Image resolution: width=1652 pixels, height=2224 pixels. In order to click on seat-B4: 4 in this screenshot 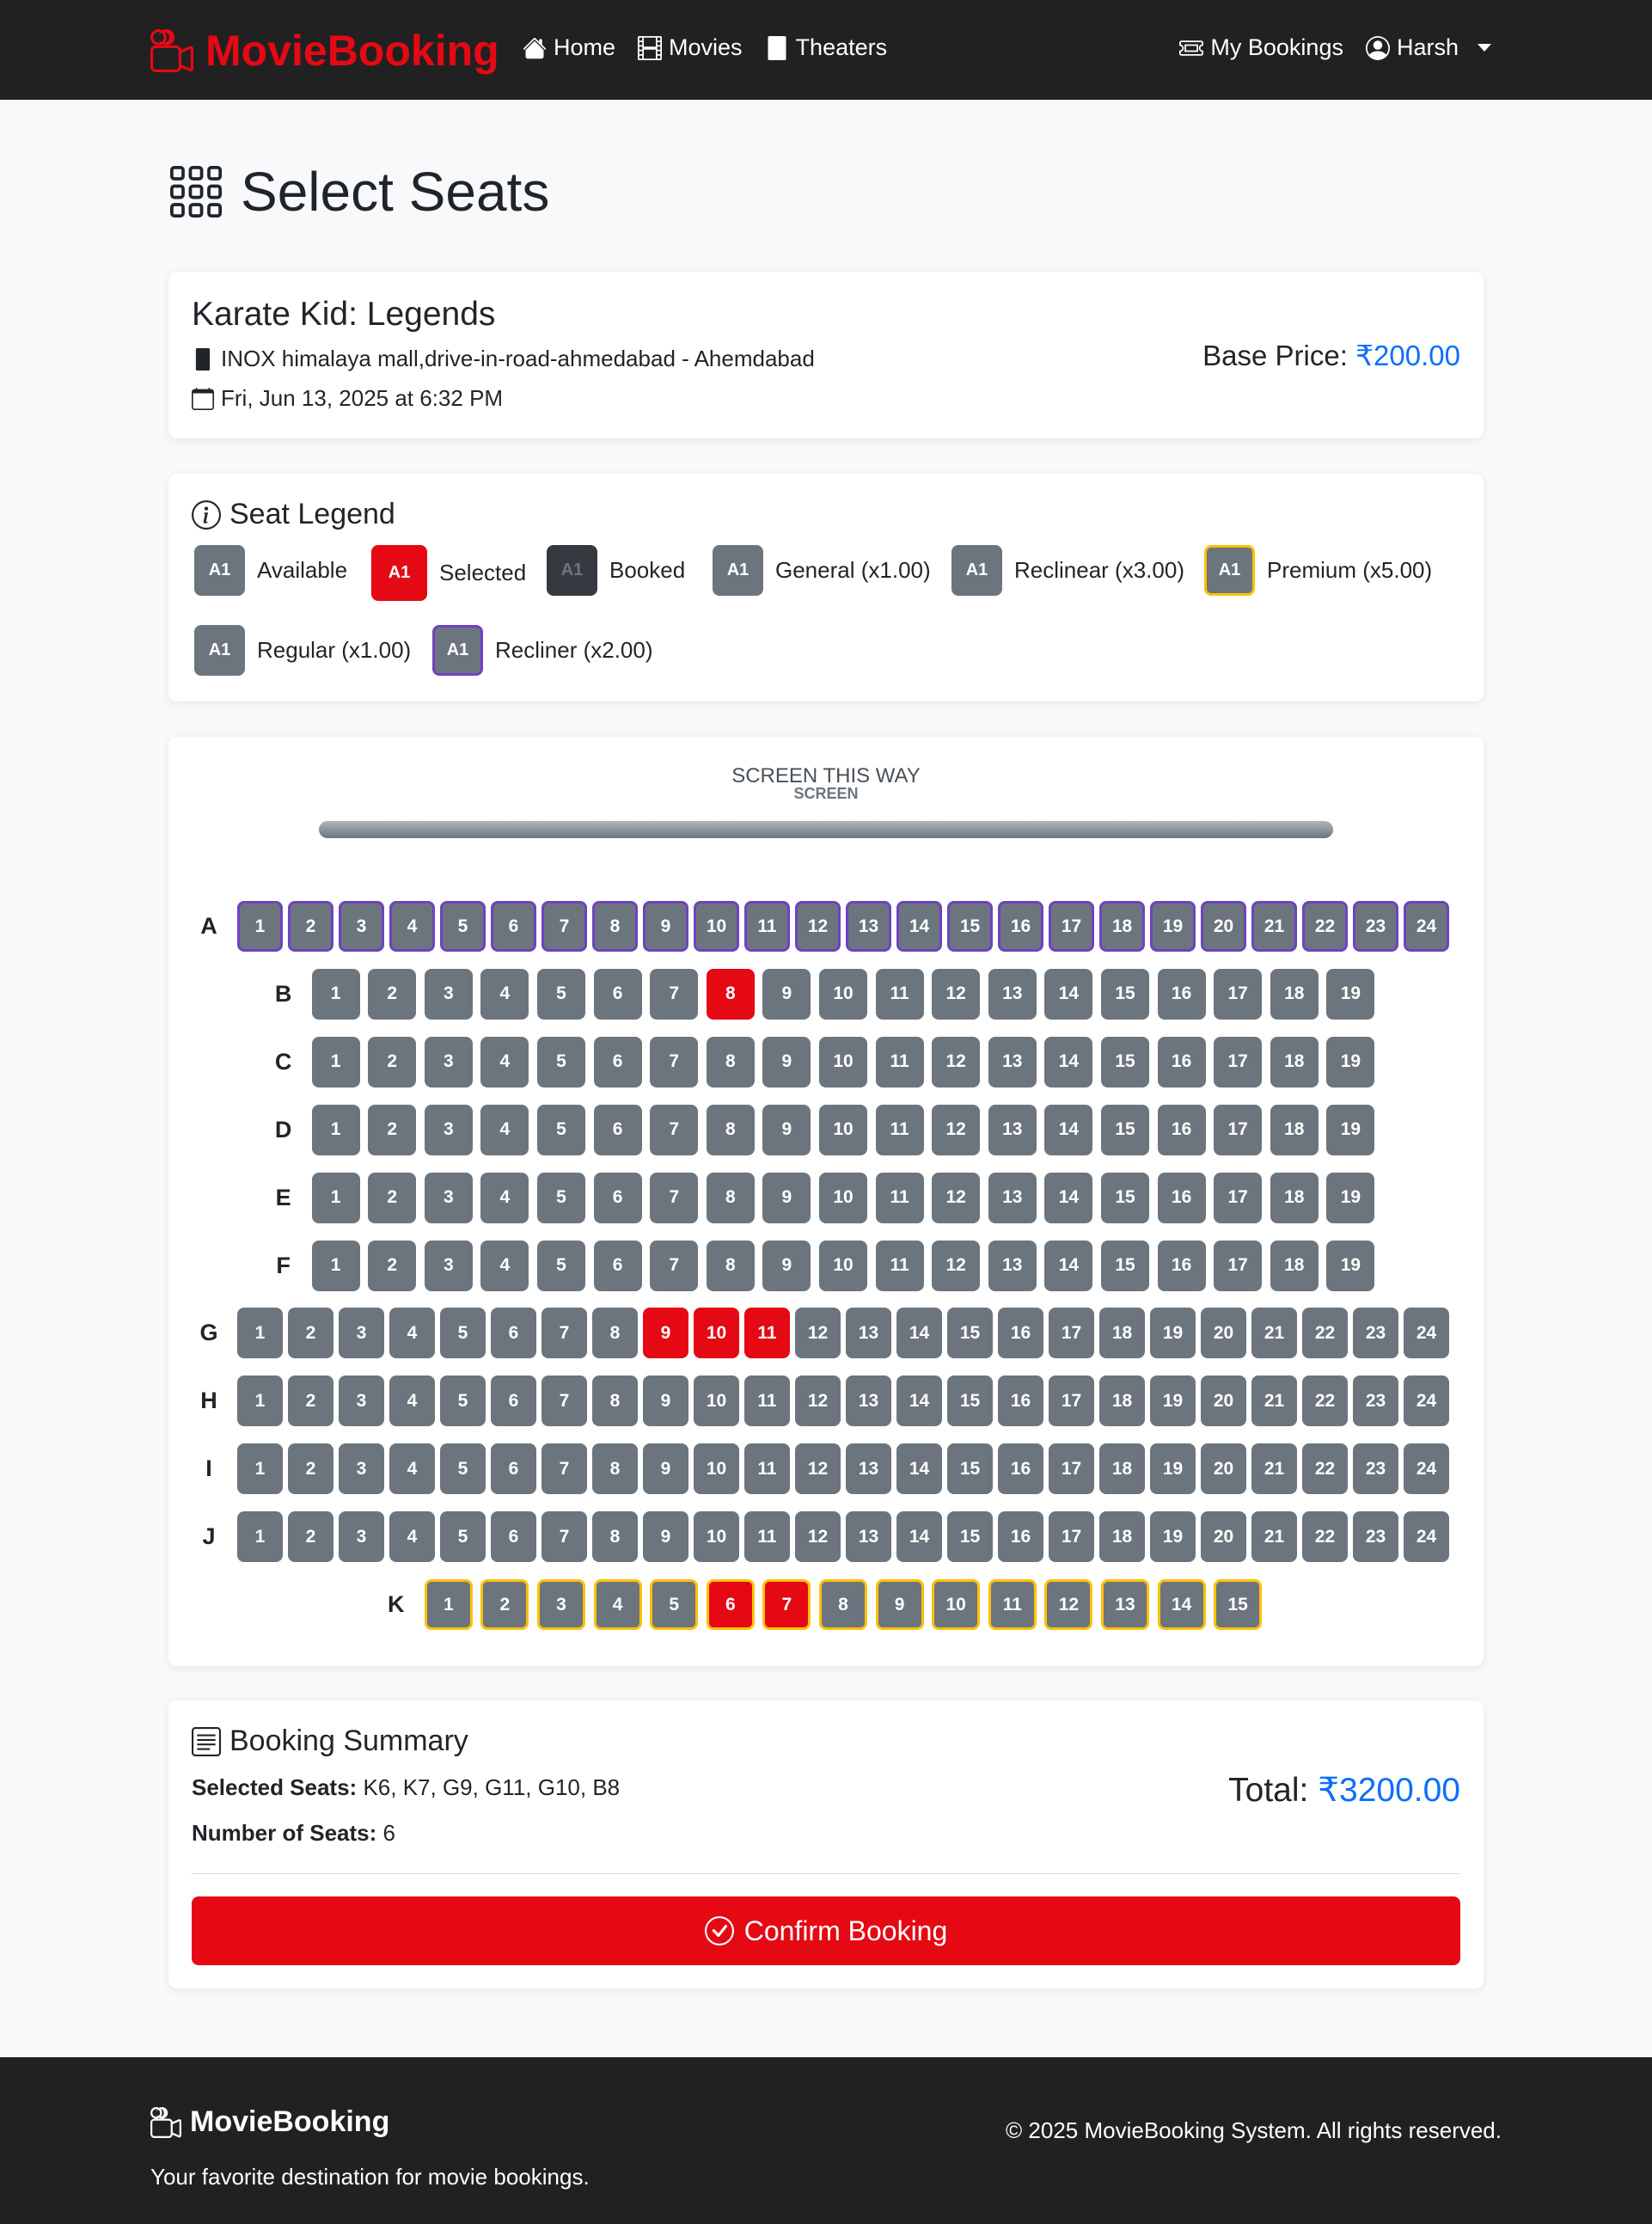, I will do `click(504, 994)`.